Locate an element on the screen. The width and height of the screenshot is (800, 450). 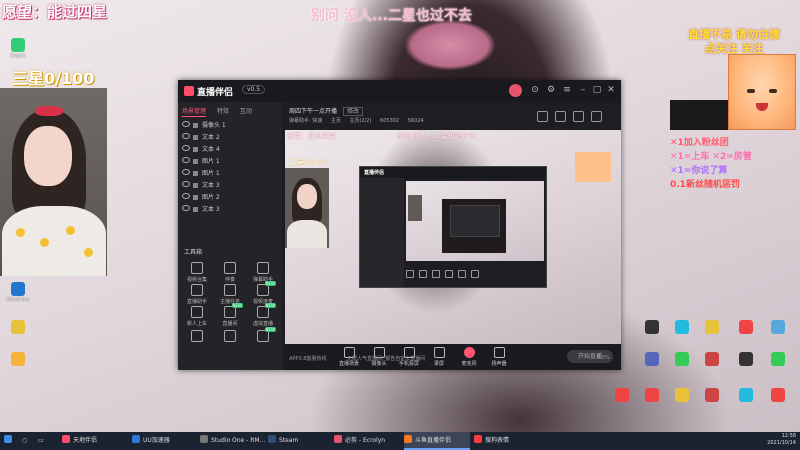
desktop-icon: Onedrive is located at coordinates (18, 292).